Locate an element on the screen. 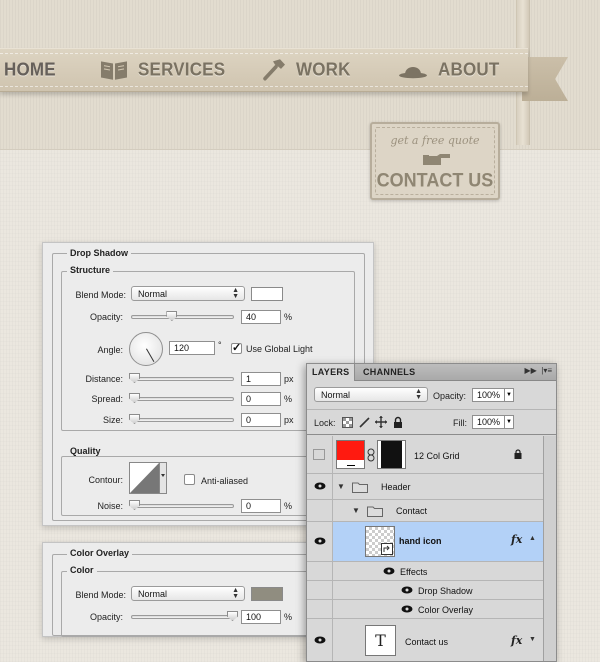 The width and height of the screenshot is (600, 662). layer-group-contact: ▼ Contact is located at coordinates (431, 511).